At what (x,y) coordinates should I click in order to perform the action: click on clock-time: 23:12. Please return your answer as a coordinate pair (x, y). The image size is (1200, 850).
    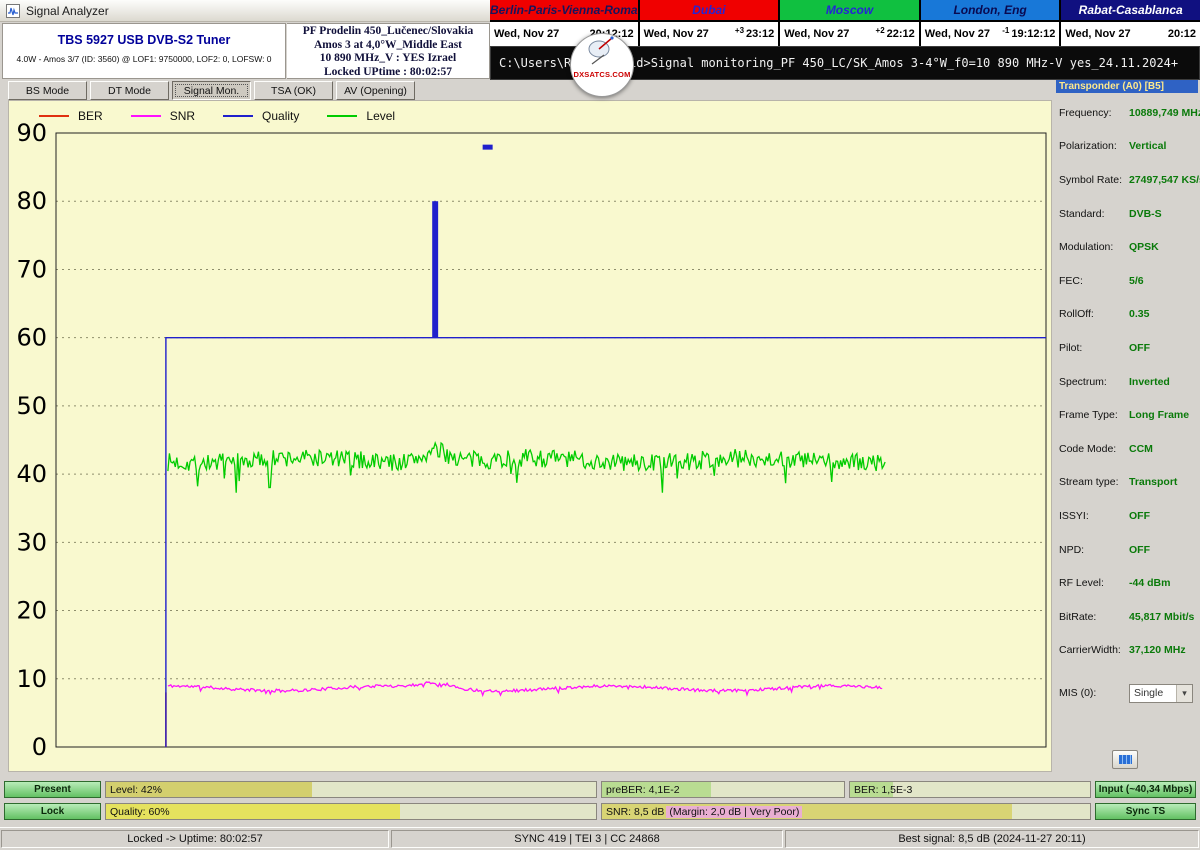
    Looking at the image, I should click on (760, 34).